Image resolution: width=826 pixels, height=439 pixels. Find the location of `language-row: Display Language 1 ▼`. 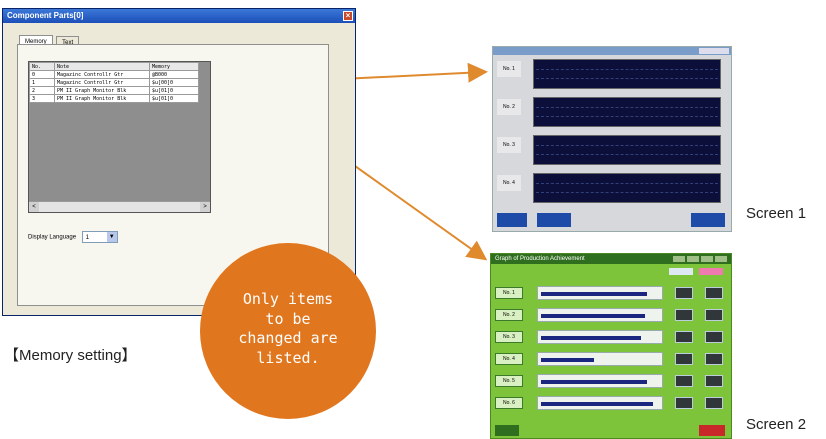

language-row: Display Language 1 ▼ is located at coordinates (73, 237).